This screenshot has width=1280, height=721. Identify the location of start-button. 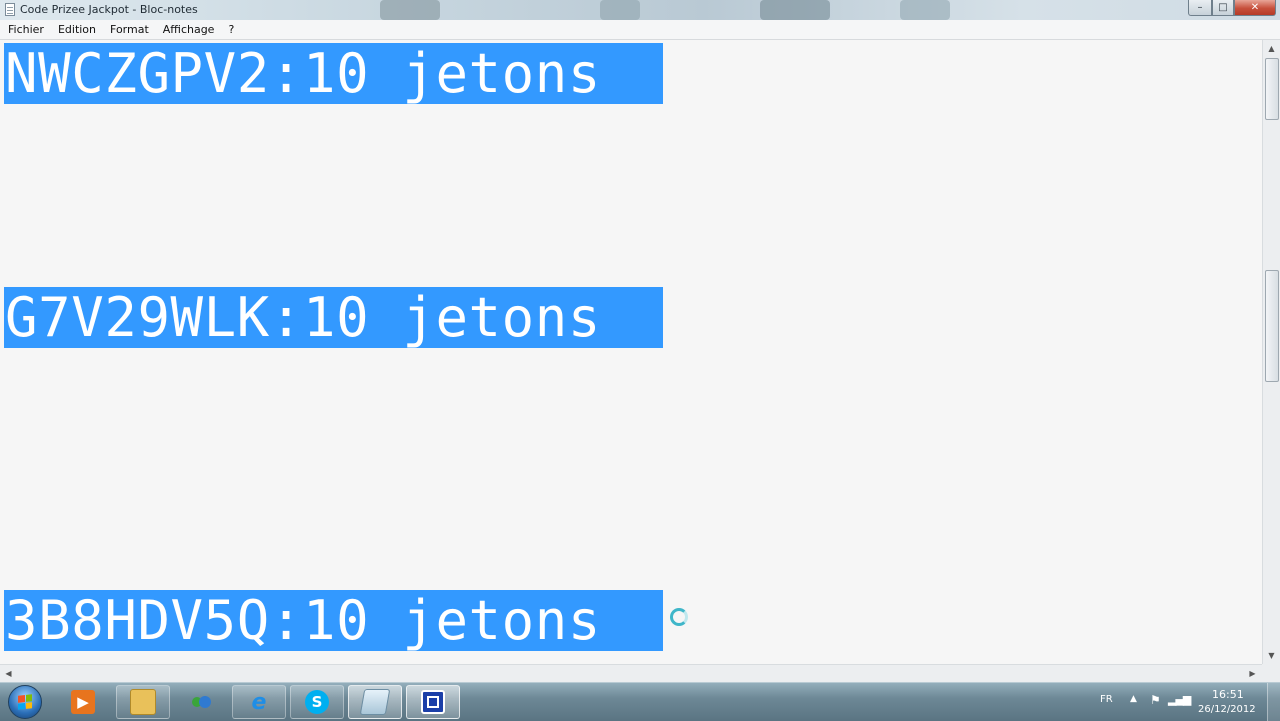
(25, 702).